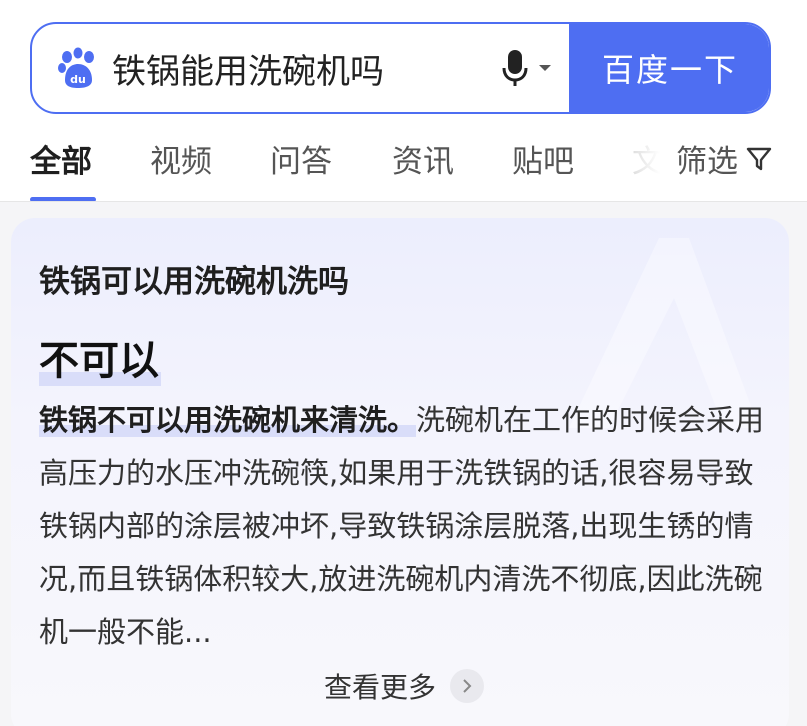 The width and height of the screenshot is (807, 726). I want to click on tab-wenku: 文, so click(647, 158).